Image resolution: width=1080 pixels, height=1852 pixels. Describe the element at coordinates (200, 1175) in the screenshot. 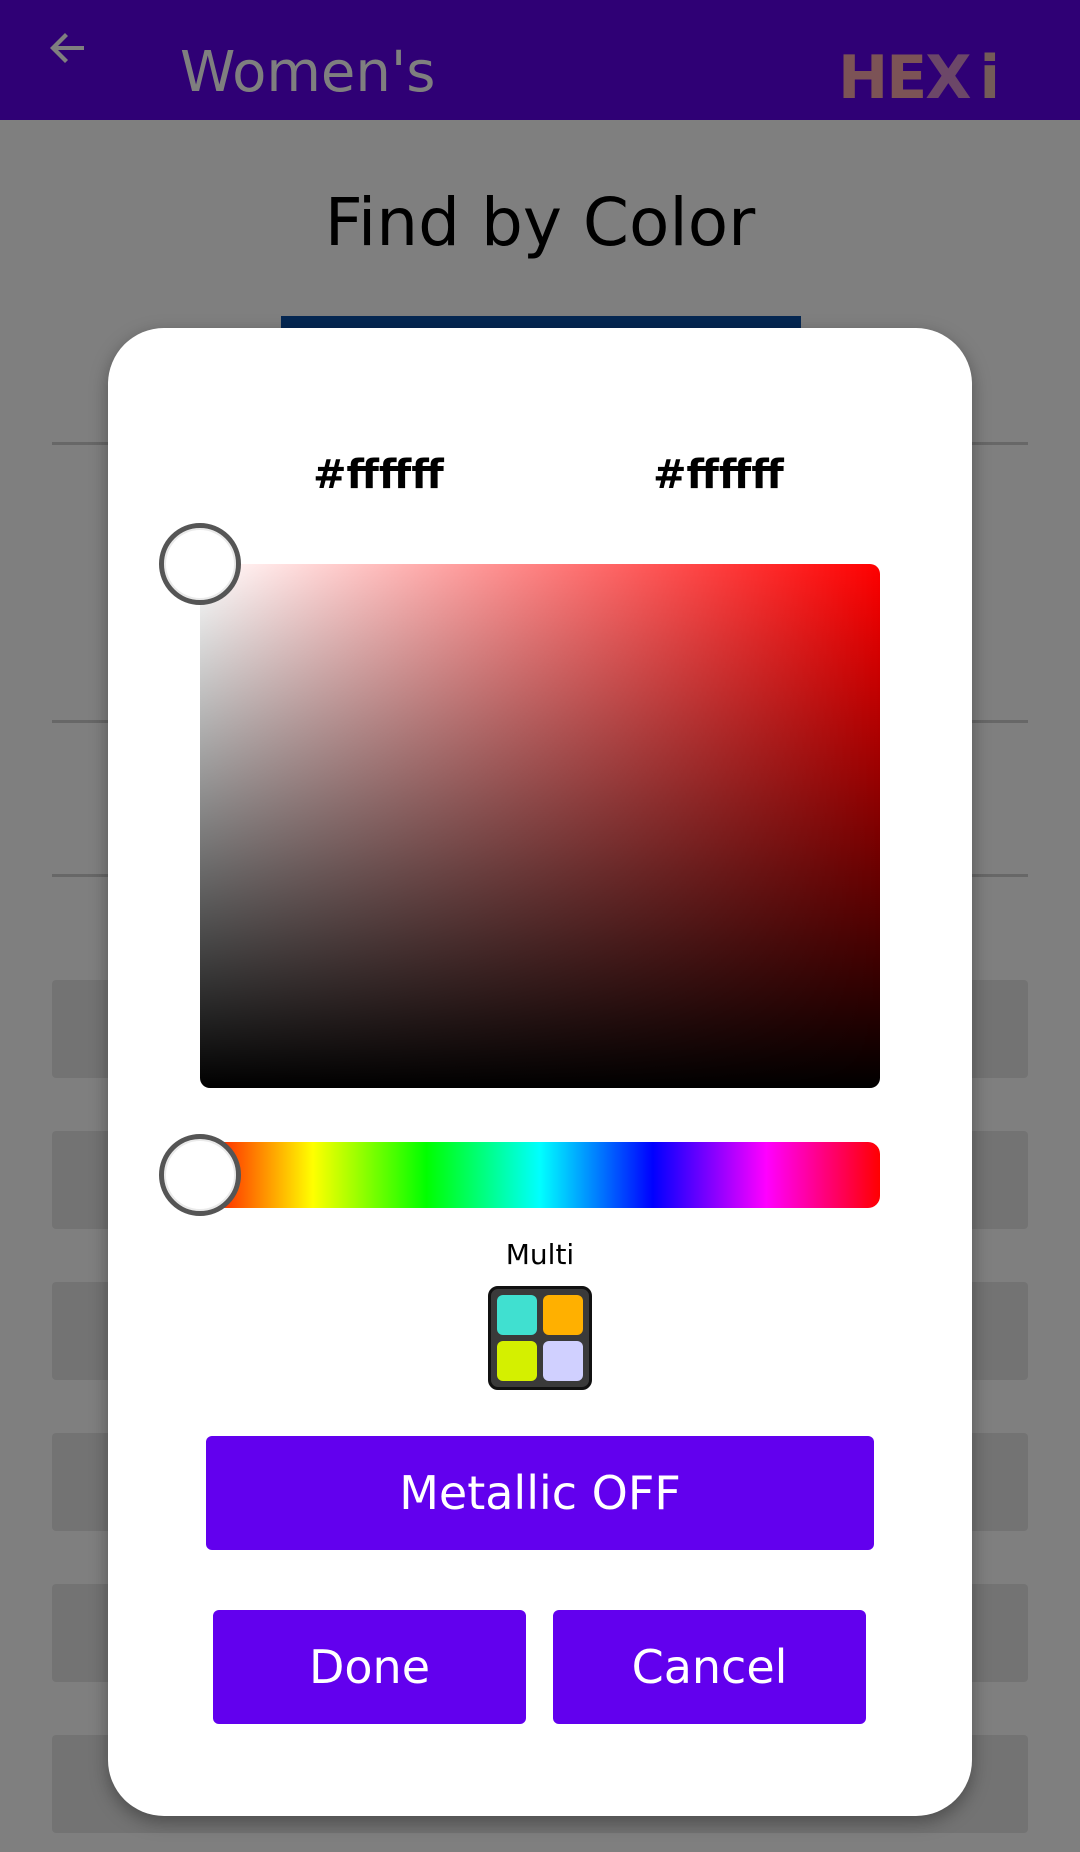

I see `hue-slider-knob` at that location.